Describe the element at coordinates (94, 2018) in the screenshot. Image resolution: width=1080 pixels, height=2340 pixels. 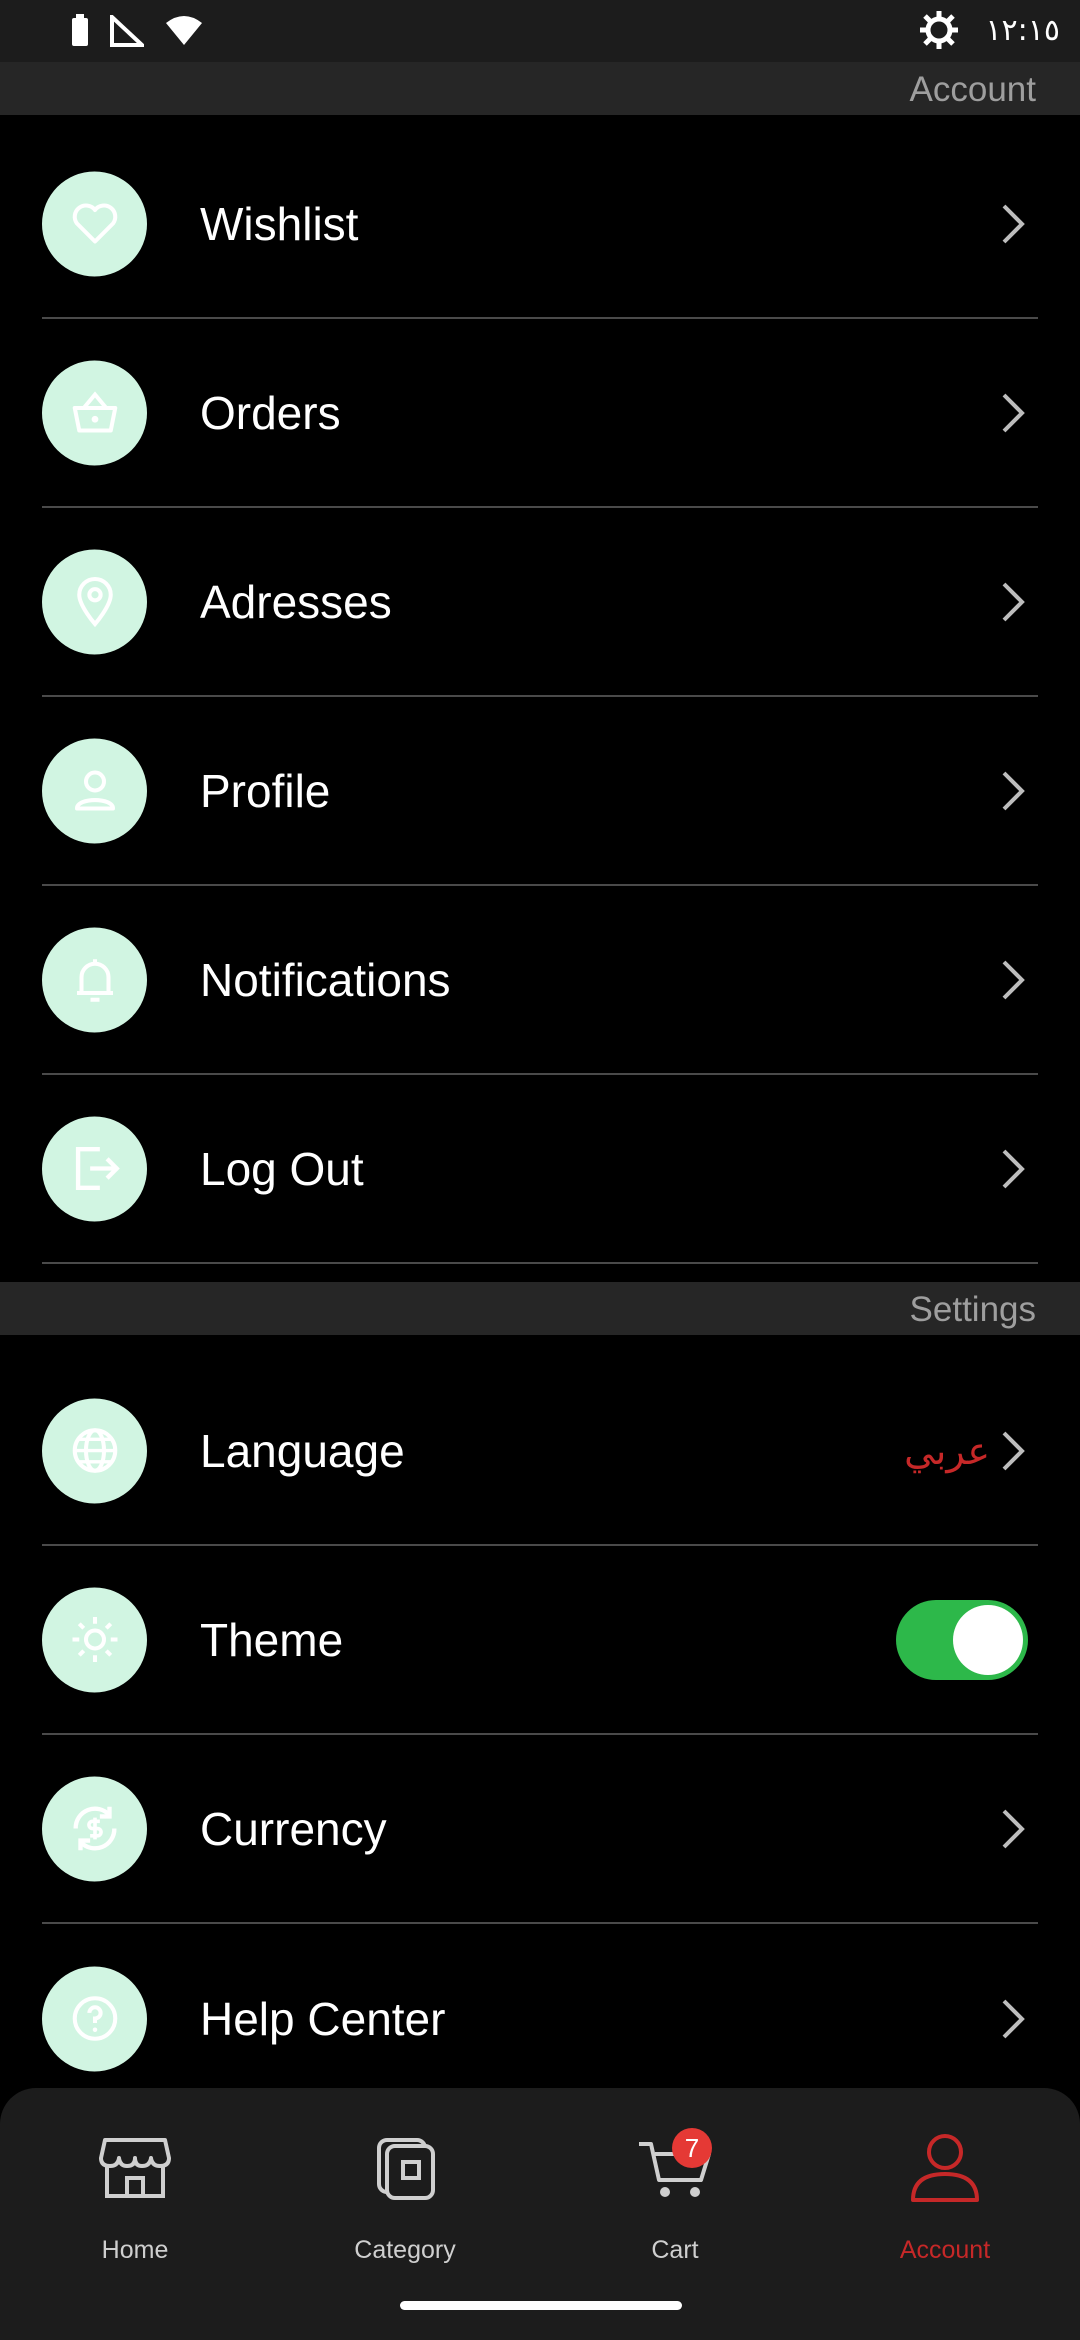
I see `help-icon` at that location.